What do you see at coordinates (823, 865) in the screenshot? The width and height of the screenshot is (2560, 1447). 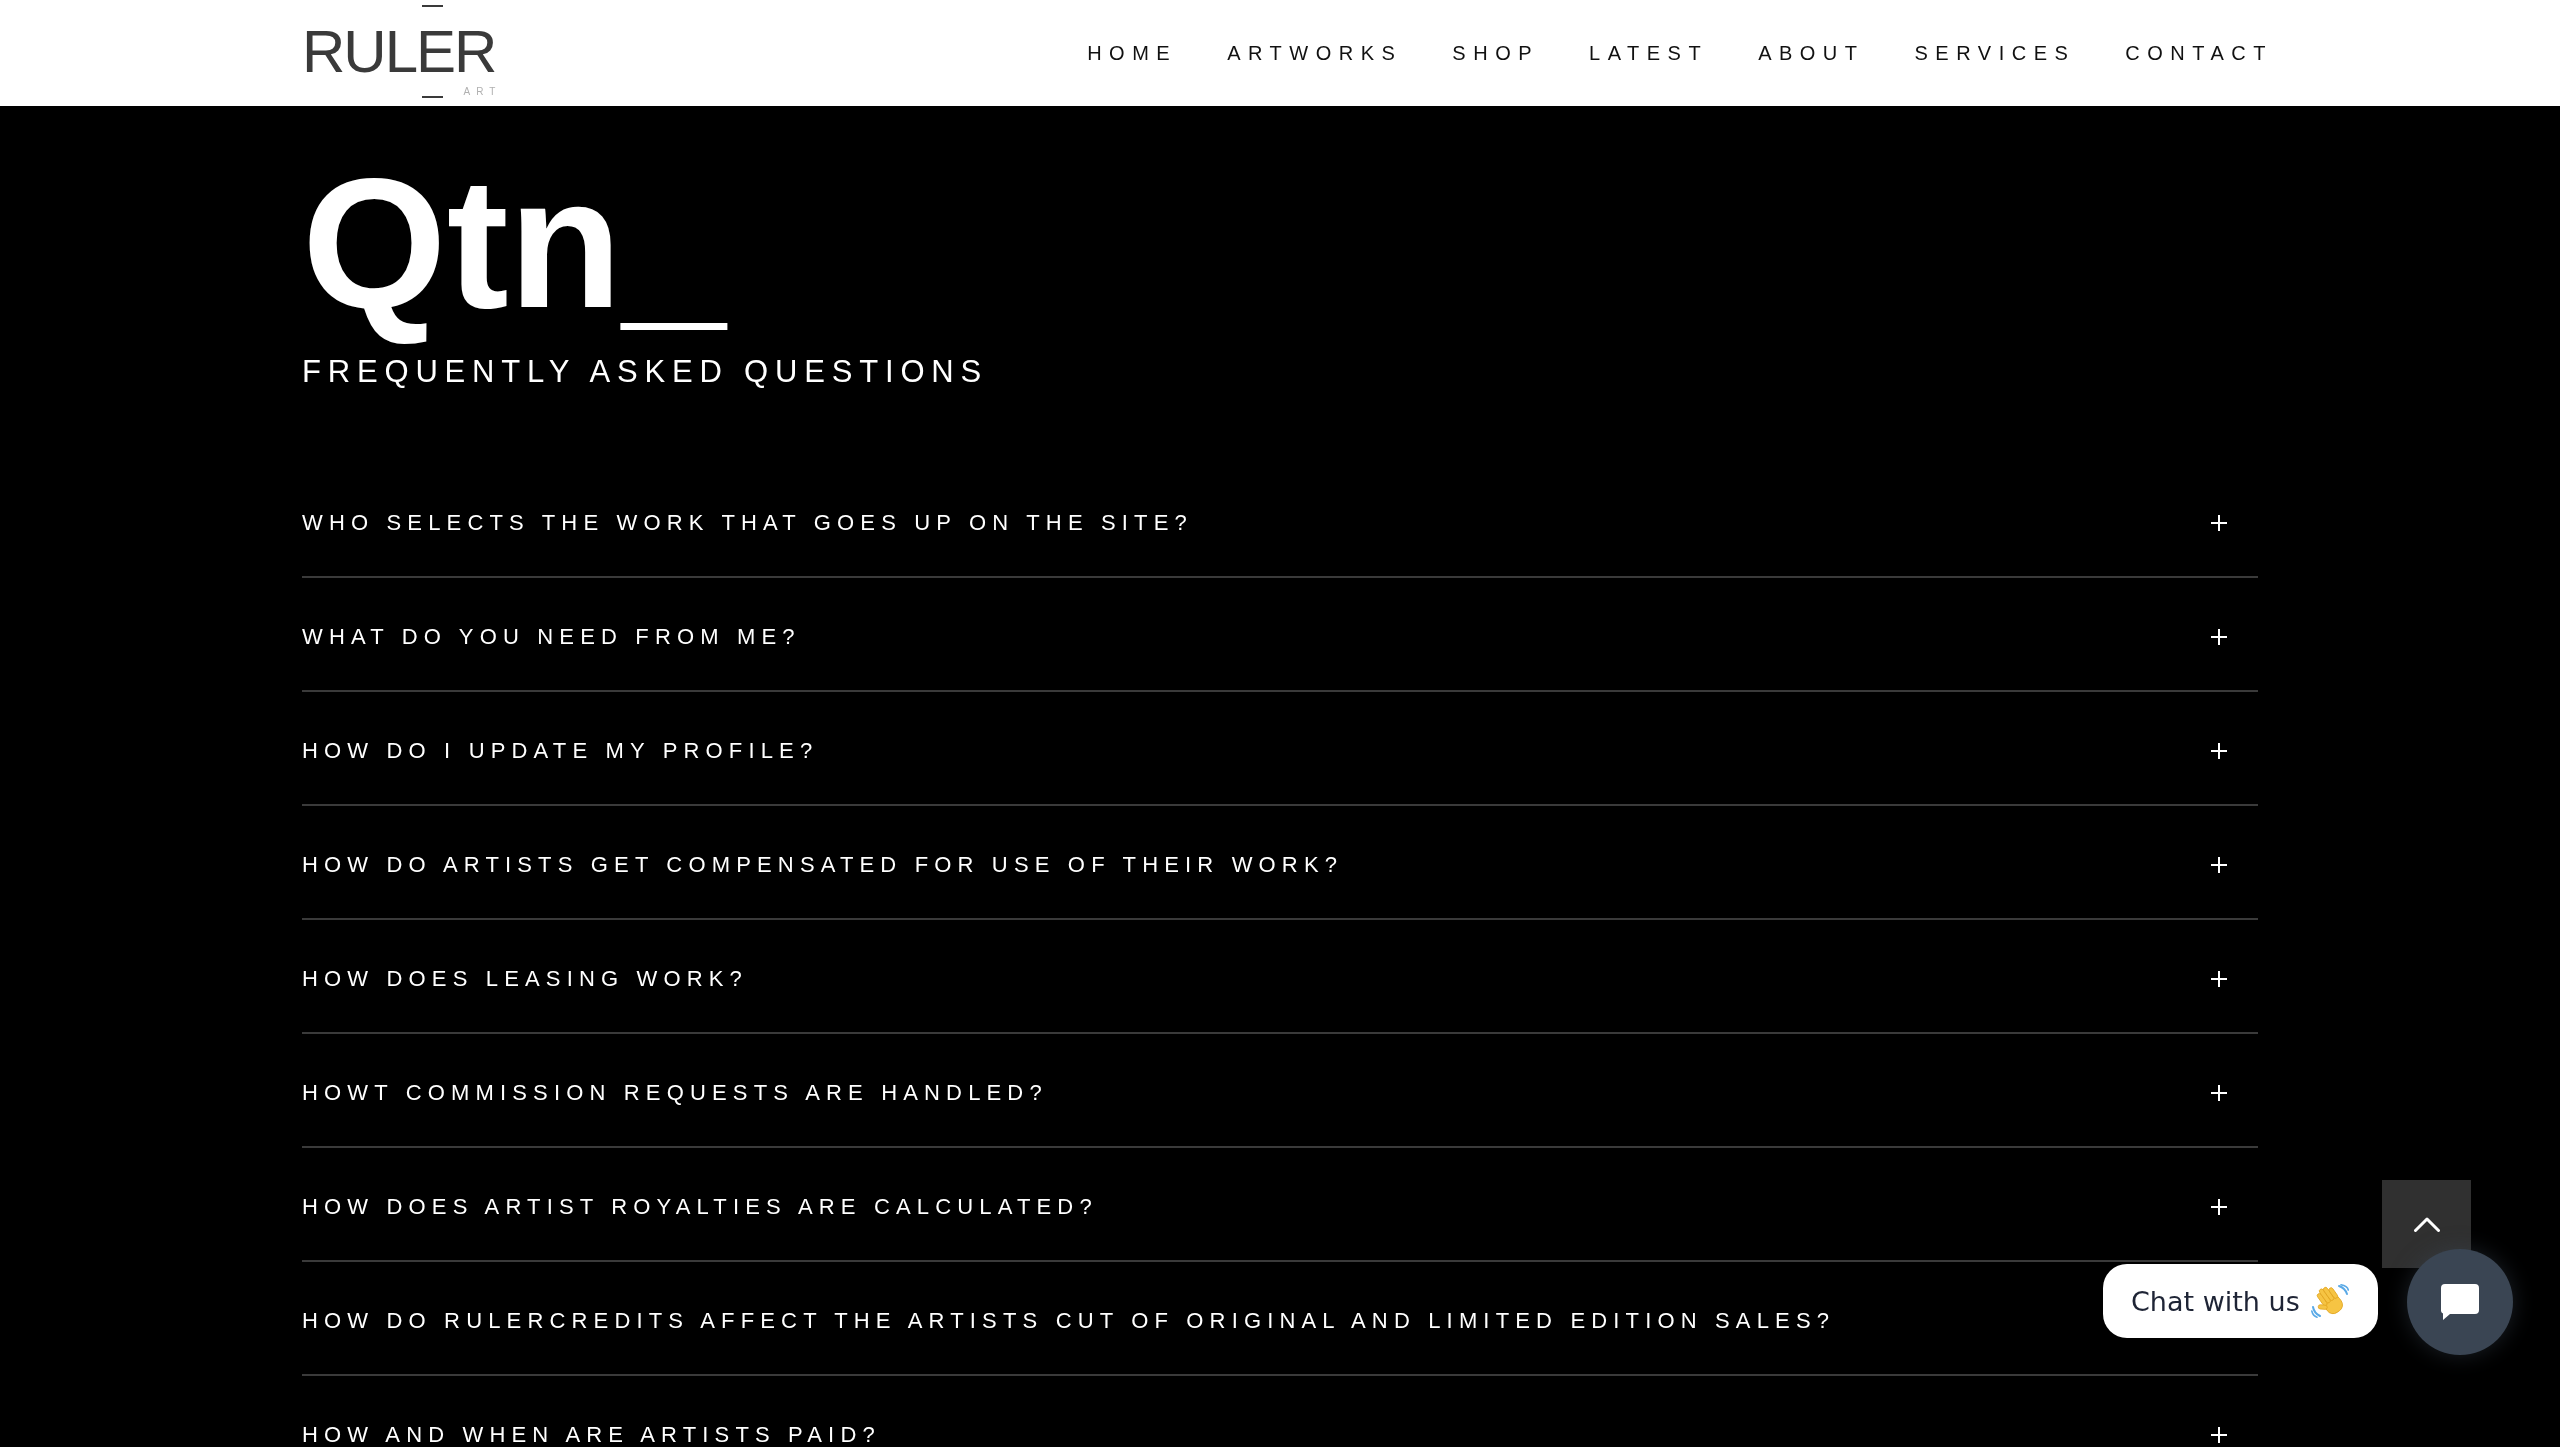 I see `faq-question: HOW DO ARTISTS GET COMPENSATED FOR USE OF THEIR WORK?` at bounding box center [823, 865].